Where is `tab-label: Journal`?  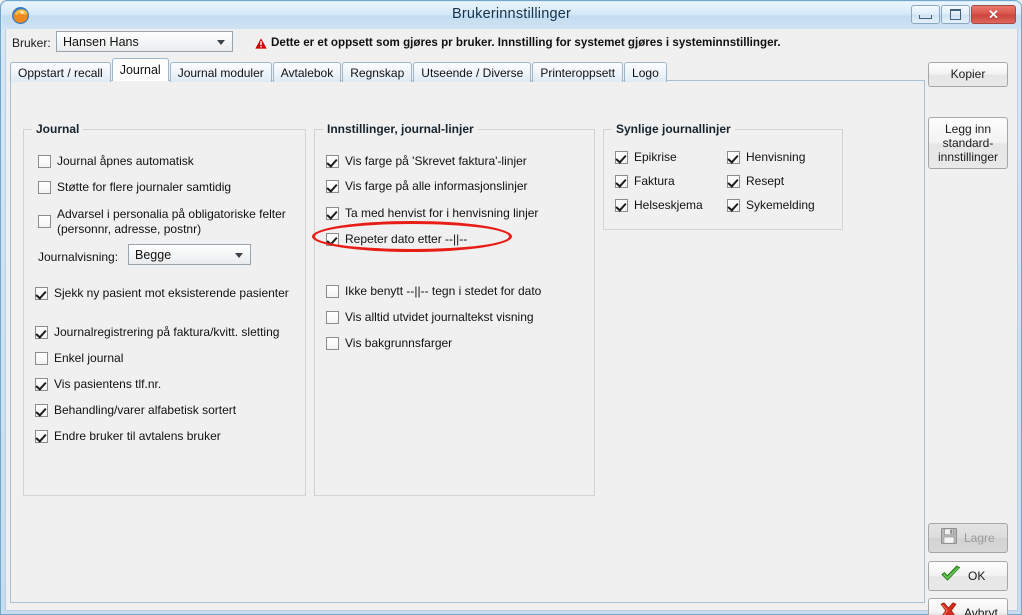
tab-label: Journal is located at coordinates (140, 70).